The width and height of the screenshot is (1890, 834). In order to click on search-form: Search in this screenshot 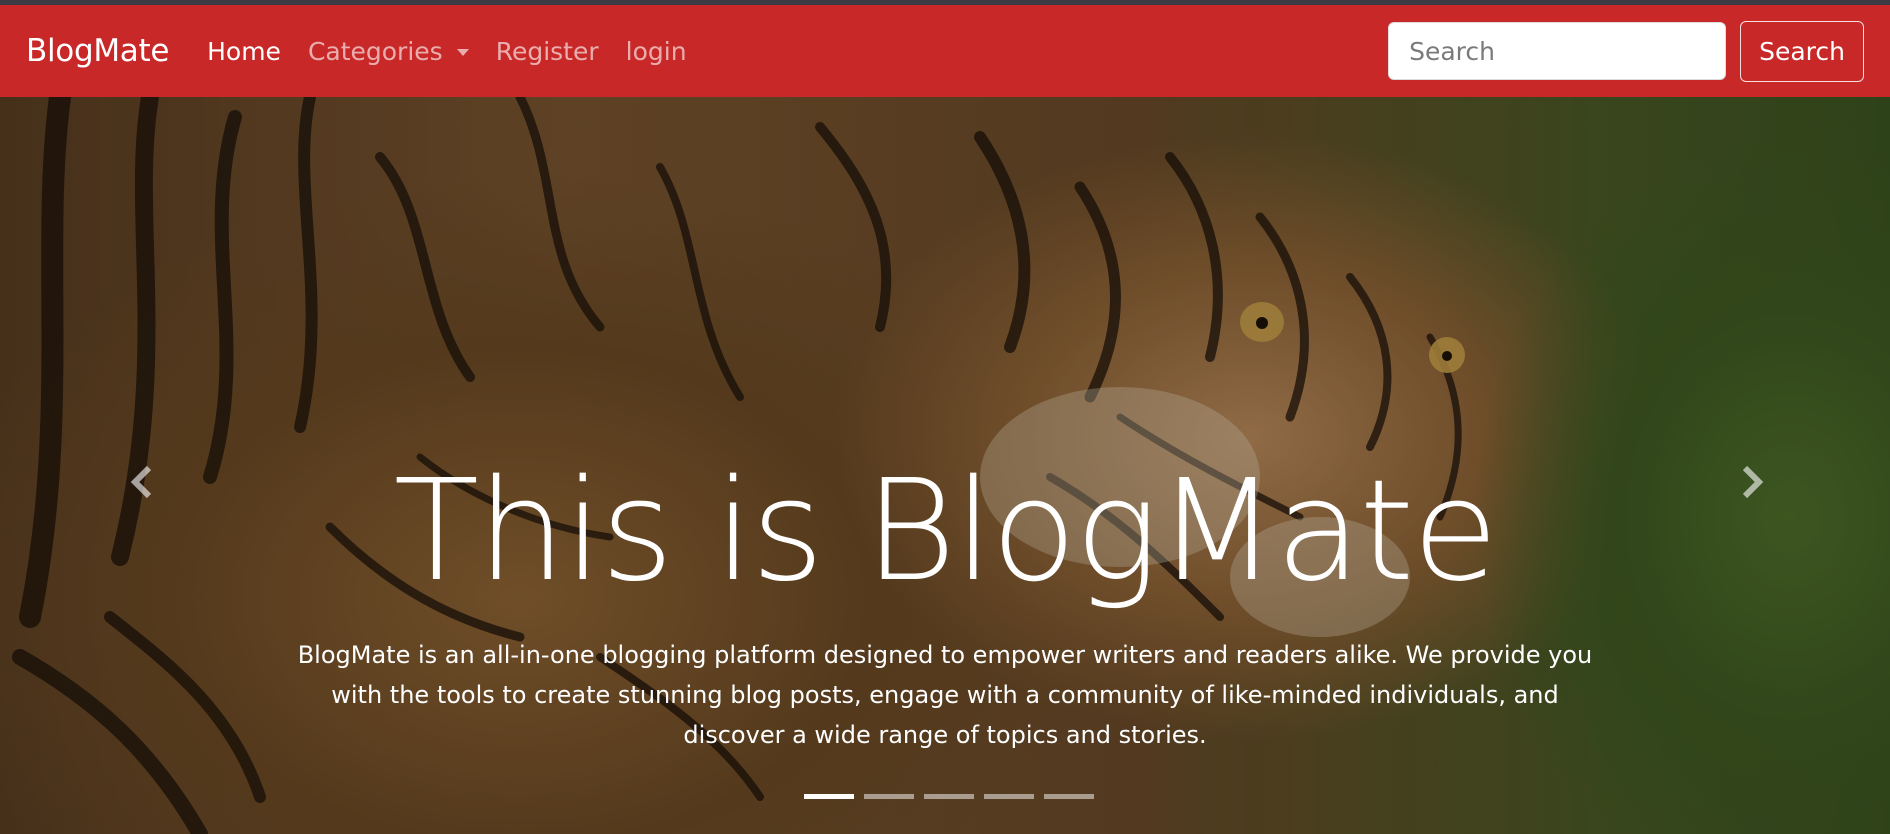, I will do `click(1626, 51)`.